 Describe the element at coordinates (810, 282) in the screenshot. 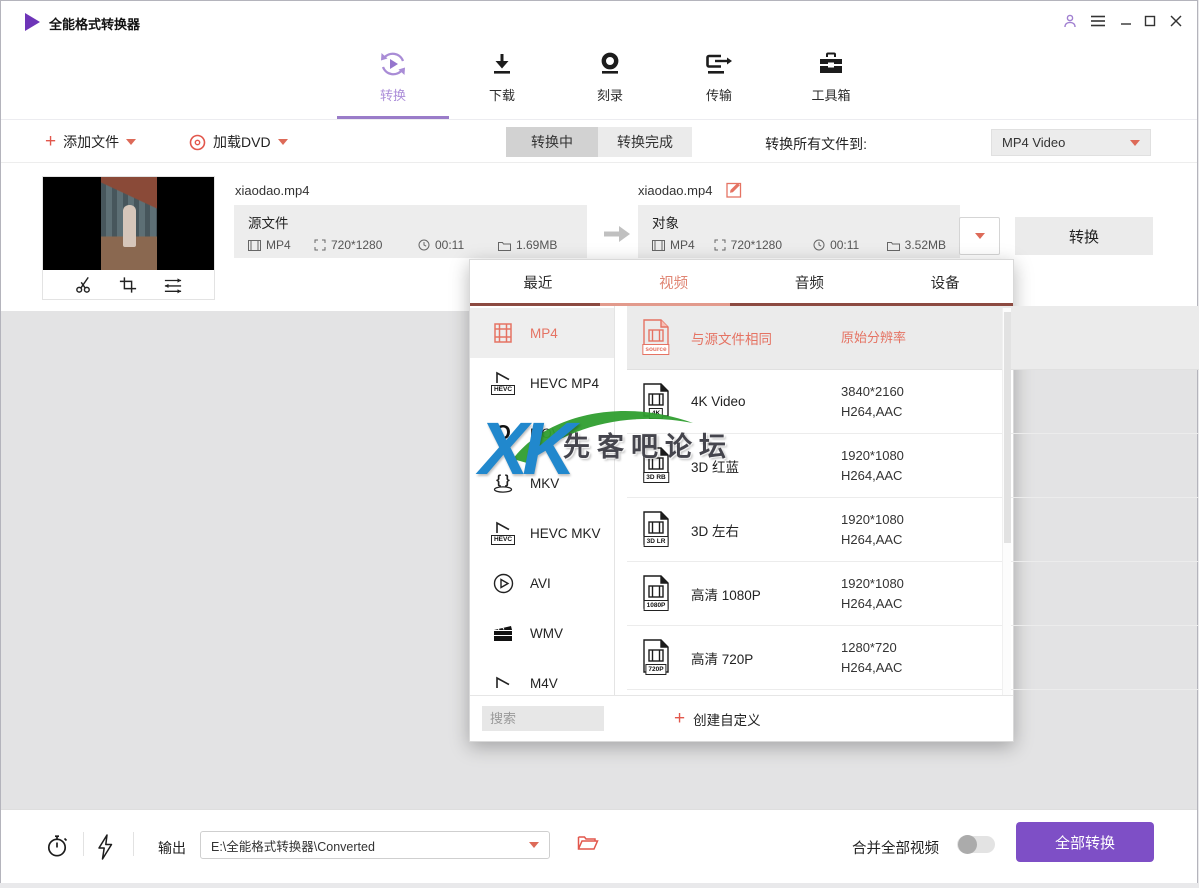

I see `popup-tab-audio: 音频` at that location.